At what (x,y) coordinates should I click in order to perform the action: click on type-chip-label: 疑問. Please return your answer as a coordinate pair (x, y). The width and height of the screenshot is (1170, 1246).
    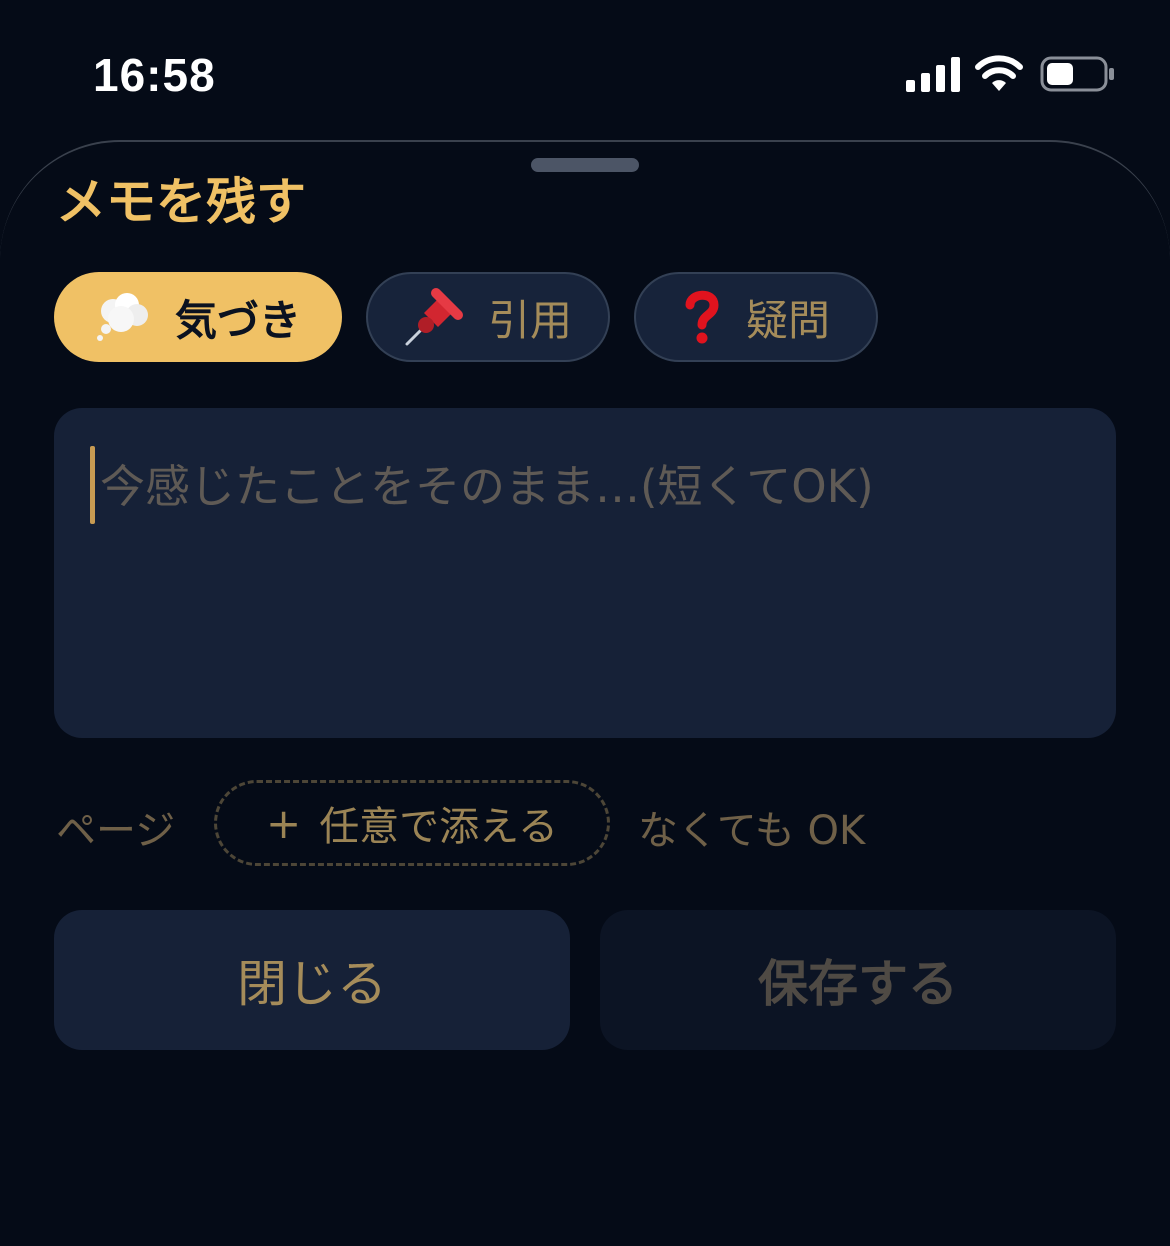
    Looking at the image, I should click on (787, 320).